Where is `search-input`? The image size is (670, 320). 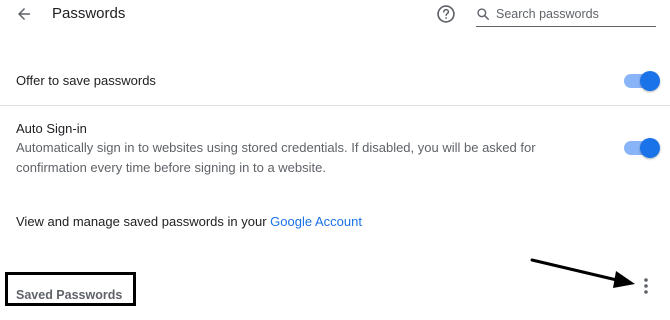
search-input is located at coordinates (574, 14).